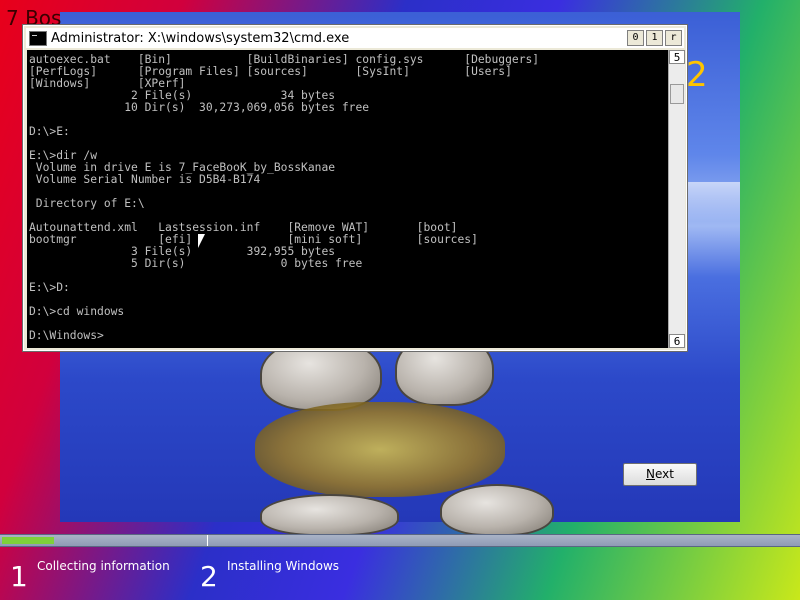 Image resolution: width=800 pixels, height=600 pixels. What do you see at coordinates (196, 263) in the screenshot?
I see `console-line: 5 Dir(s) 0 bytes free` at bounding box center [196, 263].